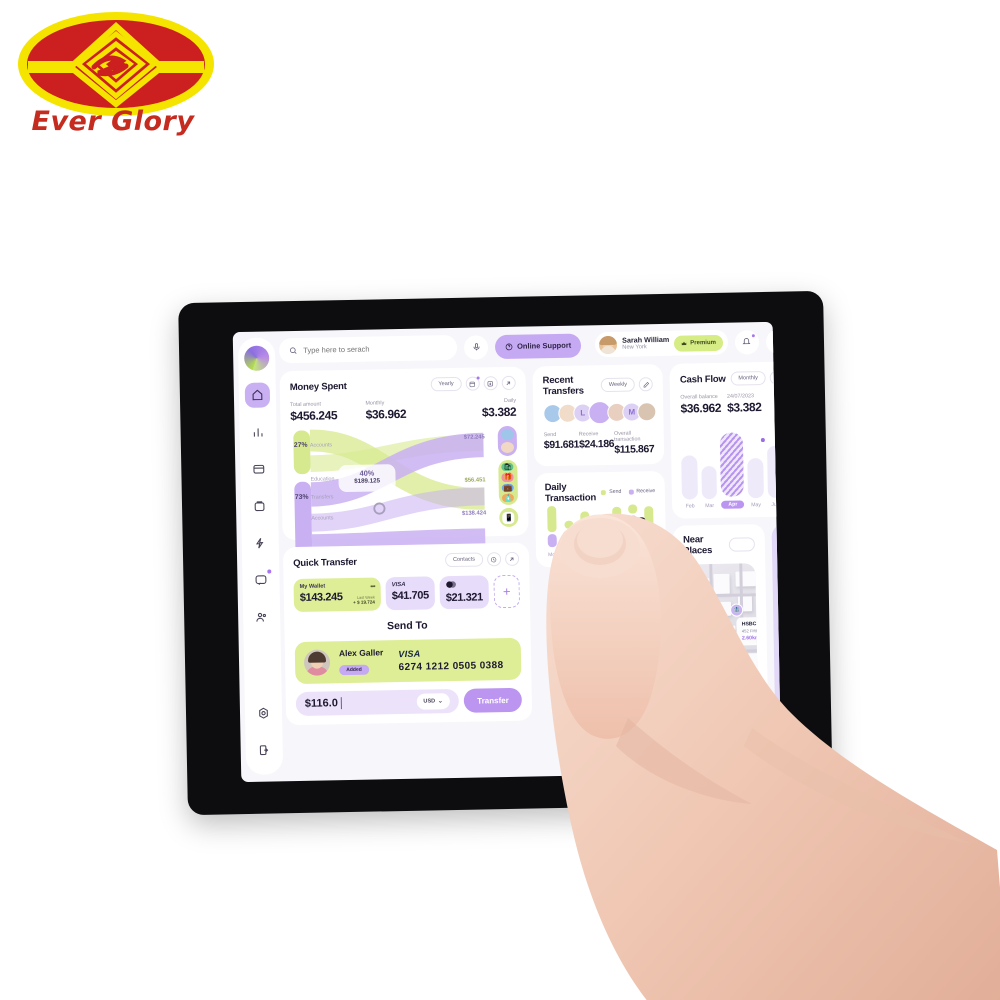 This screenshot has height=1000, width=1000. I want to click on wallet-amount: $21.321, so click(464, 598).